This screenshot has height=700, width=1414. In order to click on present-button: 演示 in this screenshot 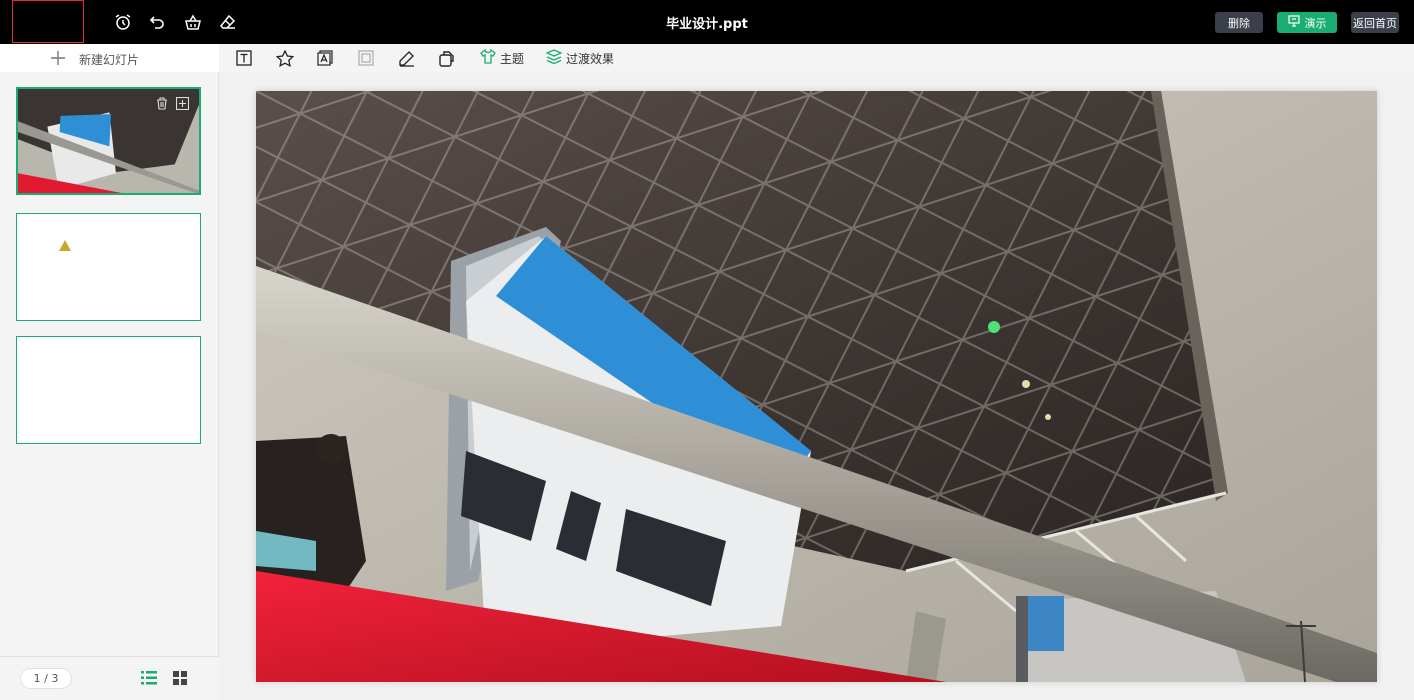, I will do `click(1307, 22)`.